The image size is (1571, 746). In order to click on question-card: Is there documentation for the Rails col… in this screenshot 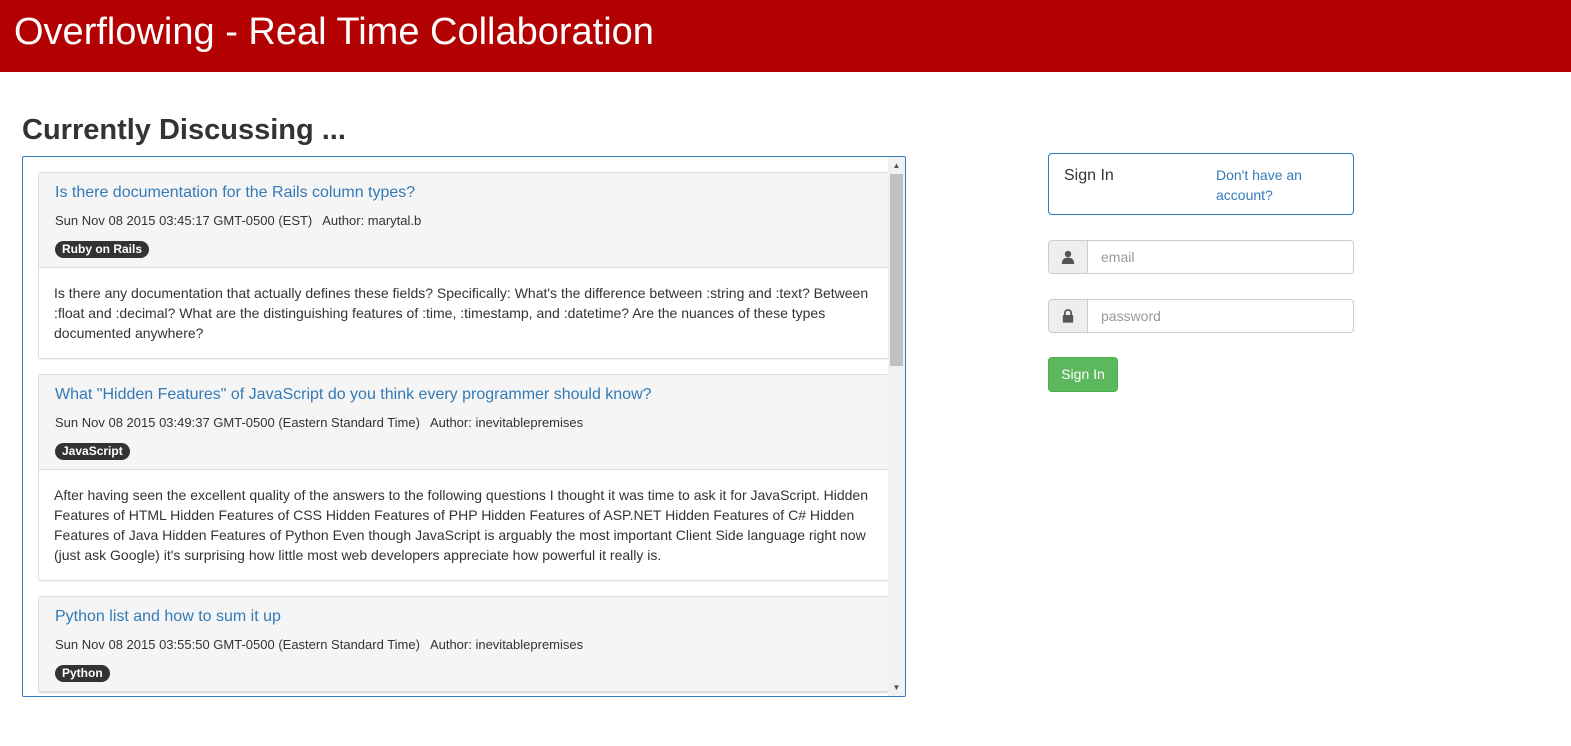, I will do `click(463, 265)`.